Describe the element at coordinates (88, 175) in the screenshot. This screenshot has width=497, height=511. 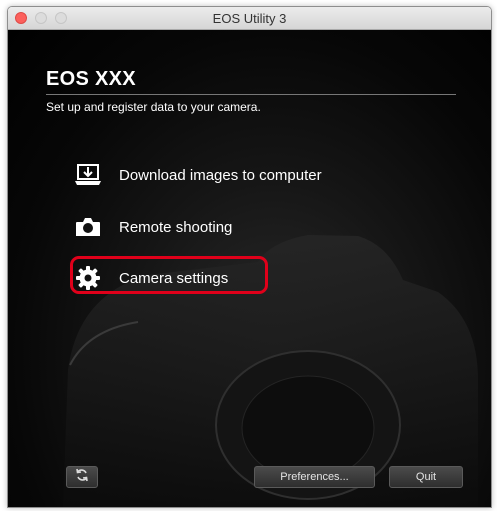
I see `download-to-computer-icon` at that location.